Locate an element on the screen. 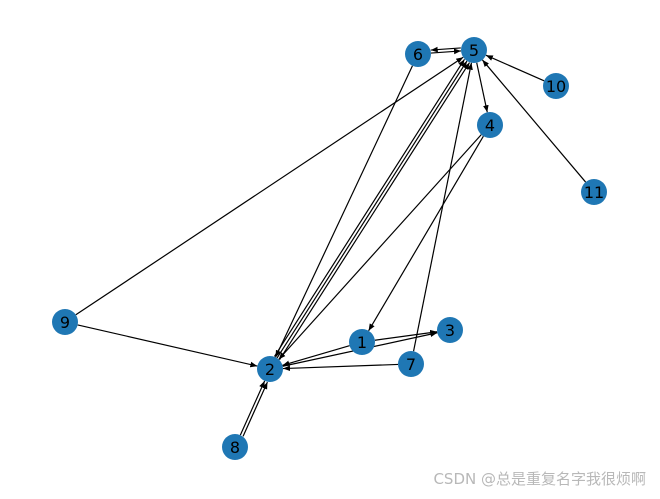 Image resolution: width=660 pixels, height=499 pixels. node-4: 4 is located at coordinates (490, 125).